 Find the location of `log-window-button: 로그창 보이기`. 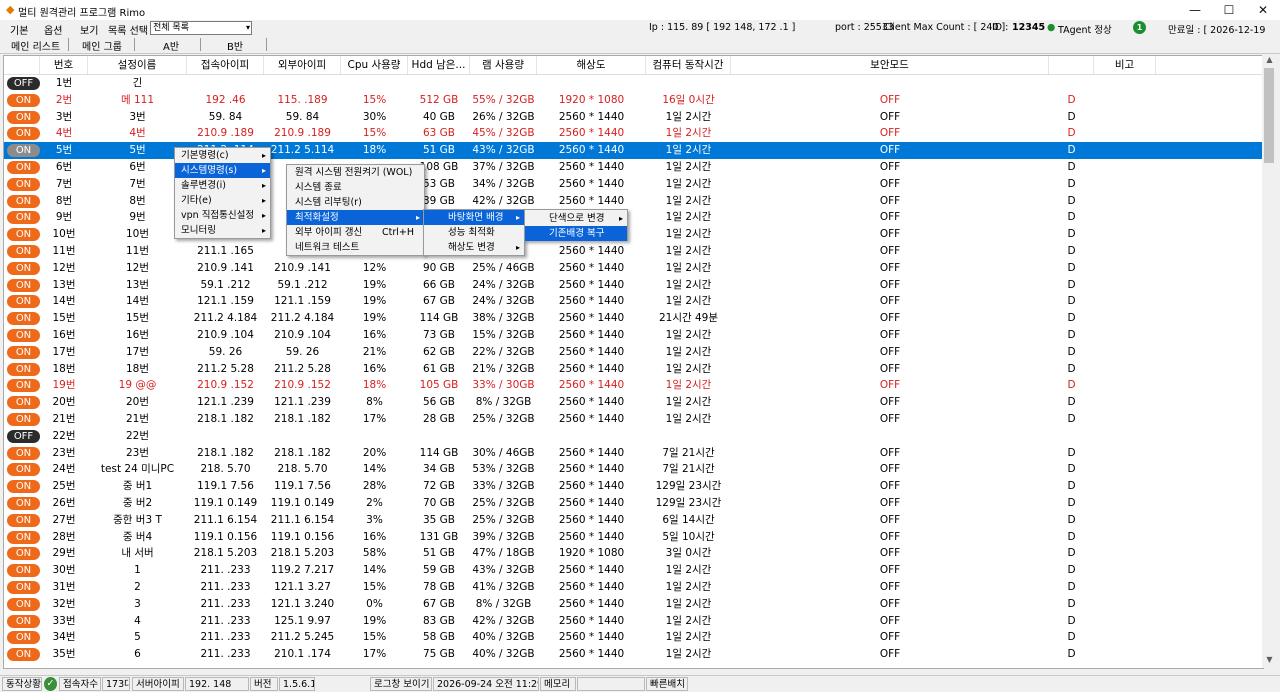

log-window-button: 로그창 보이기 is located at coordinates (401, 684).